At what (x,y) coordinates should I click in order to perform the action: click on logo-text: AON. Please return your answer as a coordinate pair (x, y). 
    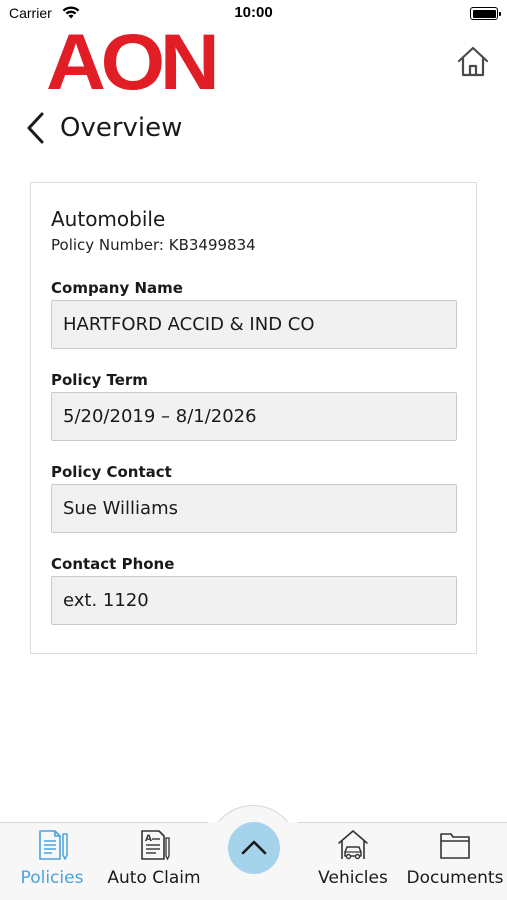
    Looking at the image, I should click on (133, 61).